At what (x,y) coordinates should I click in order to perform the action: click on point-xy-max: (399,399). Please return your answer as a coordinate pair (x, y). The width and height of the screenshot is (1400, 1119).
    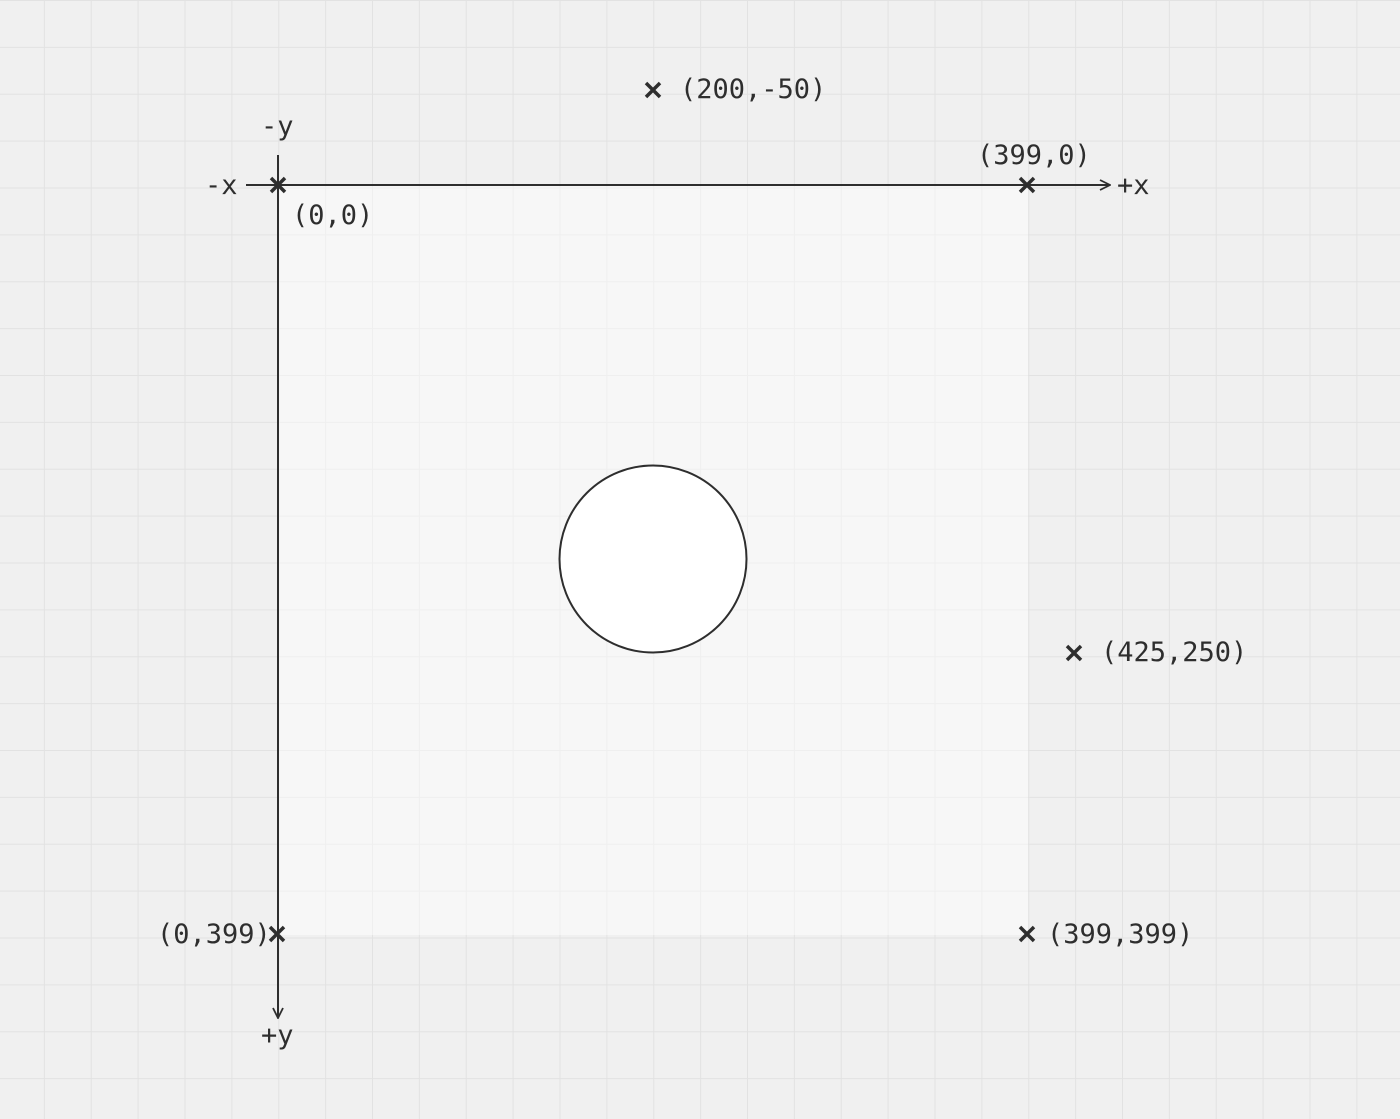
    Looking at the image, I should click on (1105, 934).